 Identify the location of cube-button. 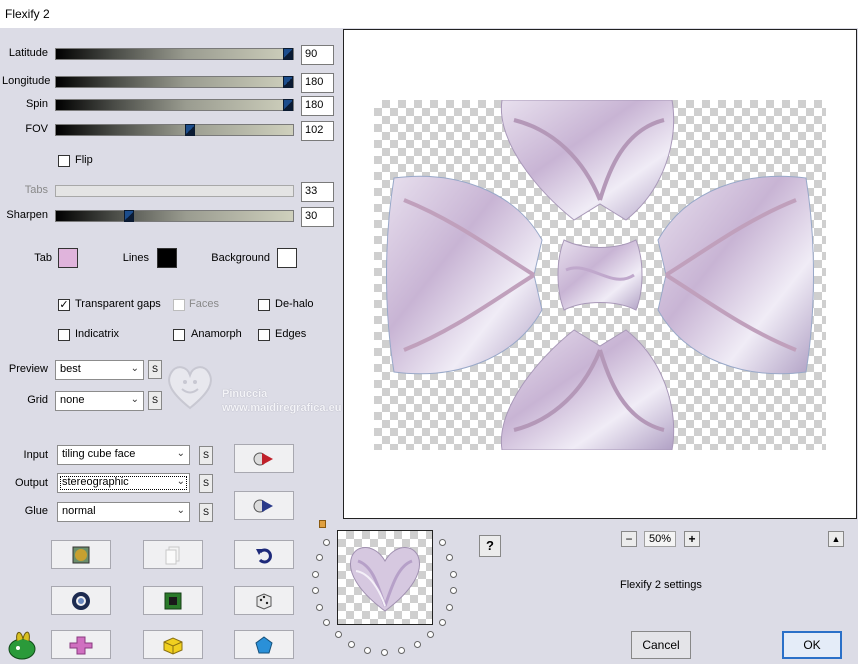
(173, 644).